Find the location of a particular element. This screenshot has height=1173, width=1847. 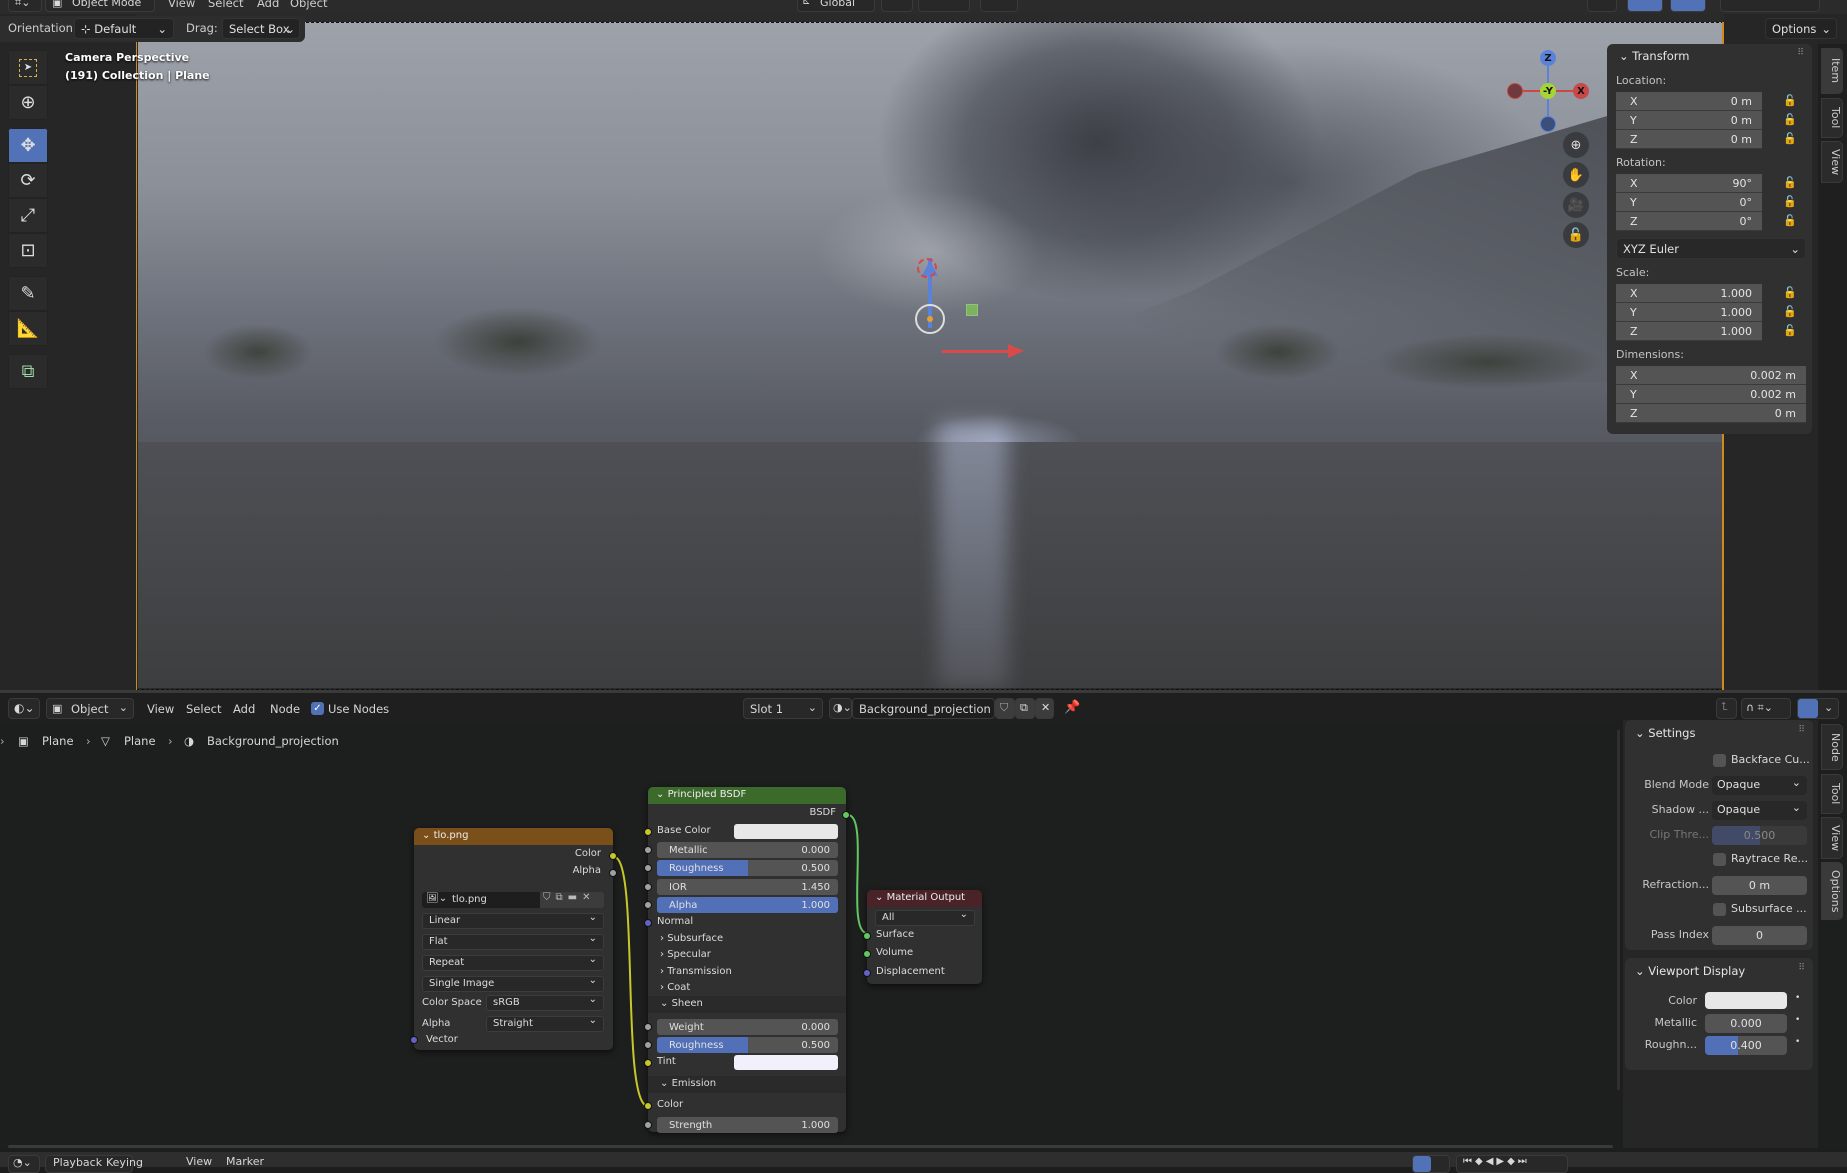

tint-swatch is located at coordinates (786, 1062).